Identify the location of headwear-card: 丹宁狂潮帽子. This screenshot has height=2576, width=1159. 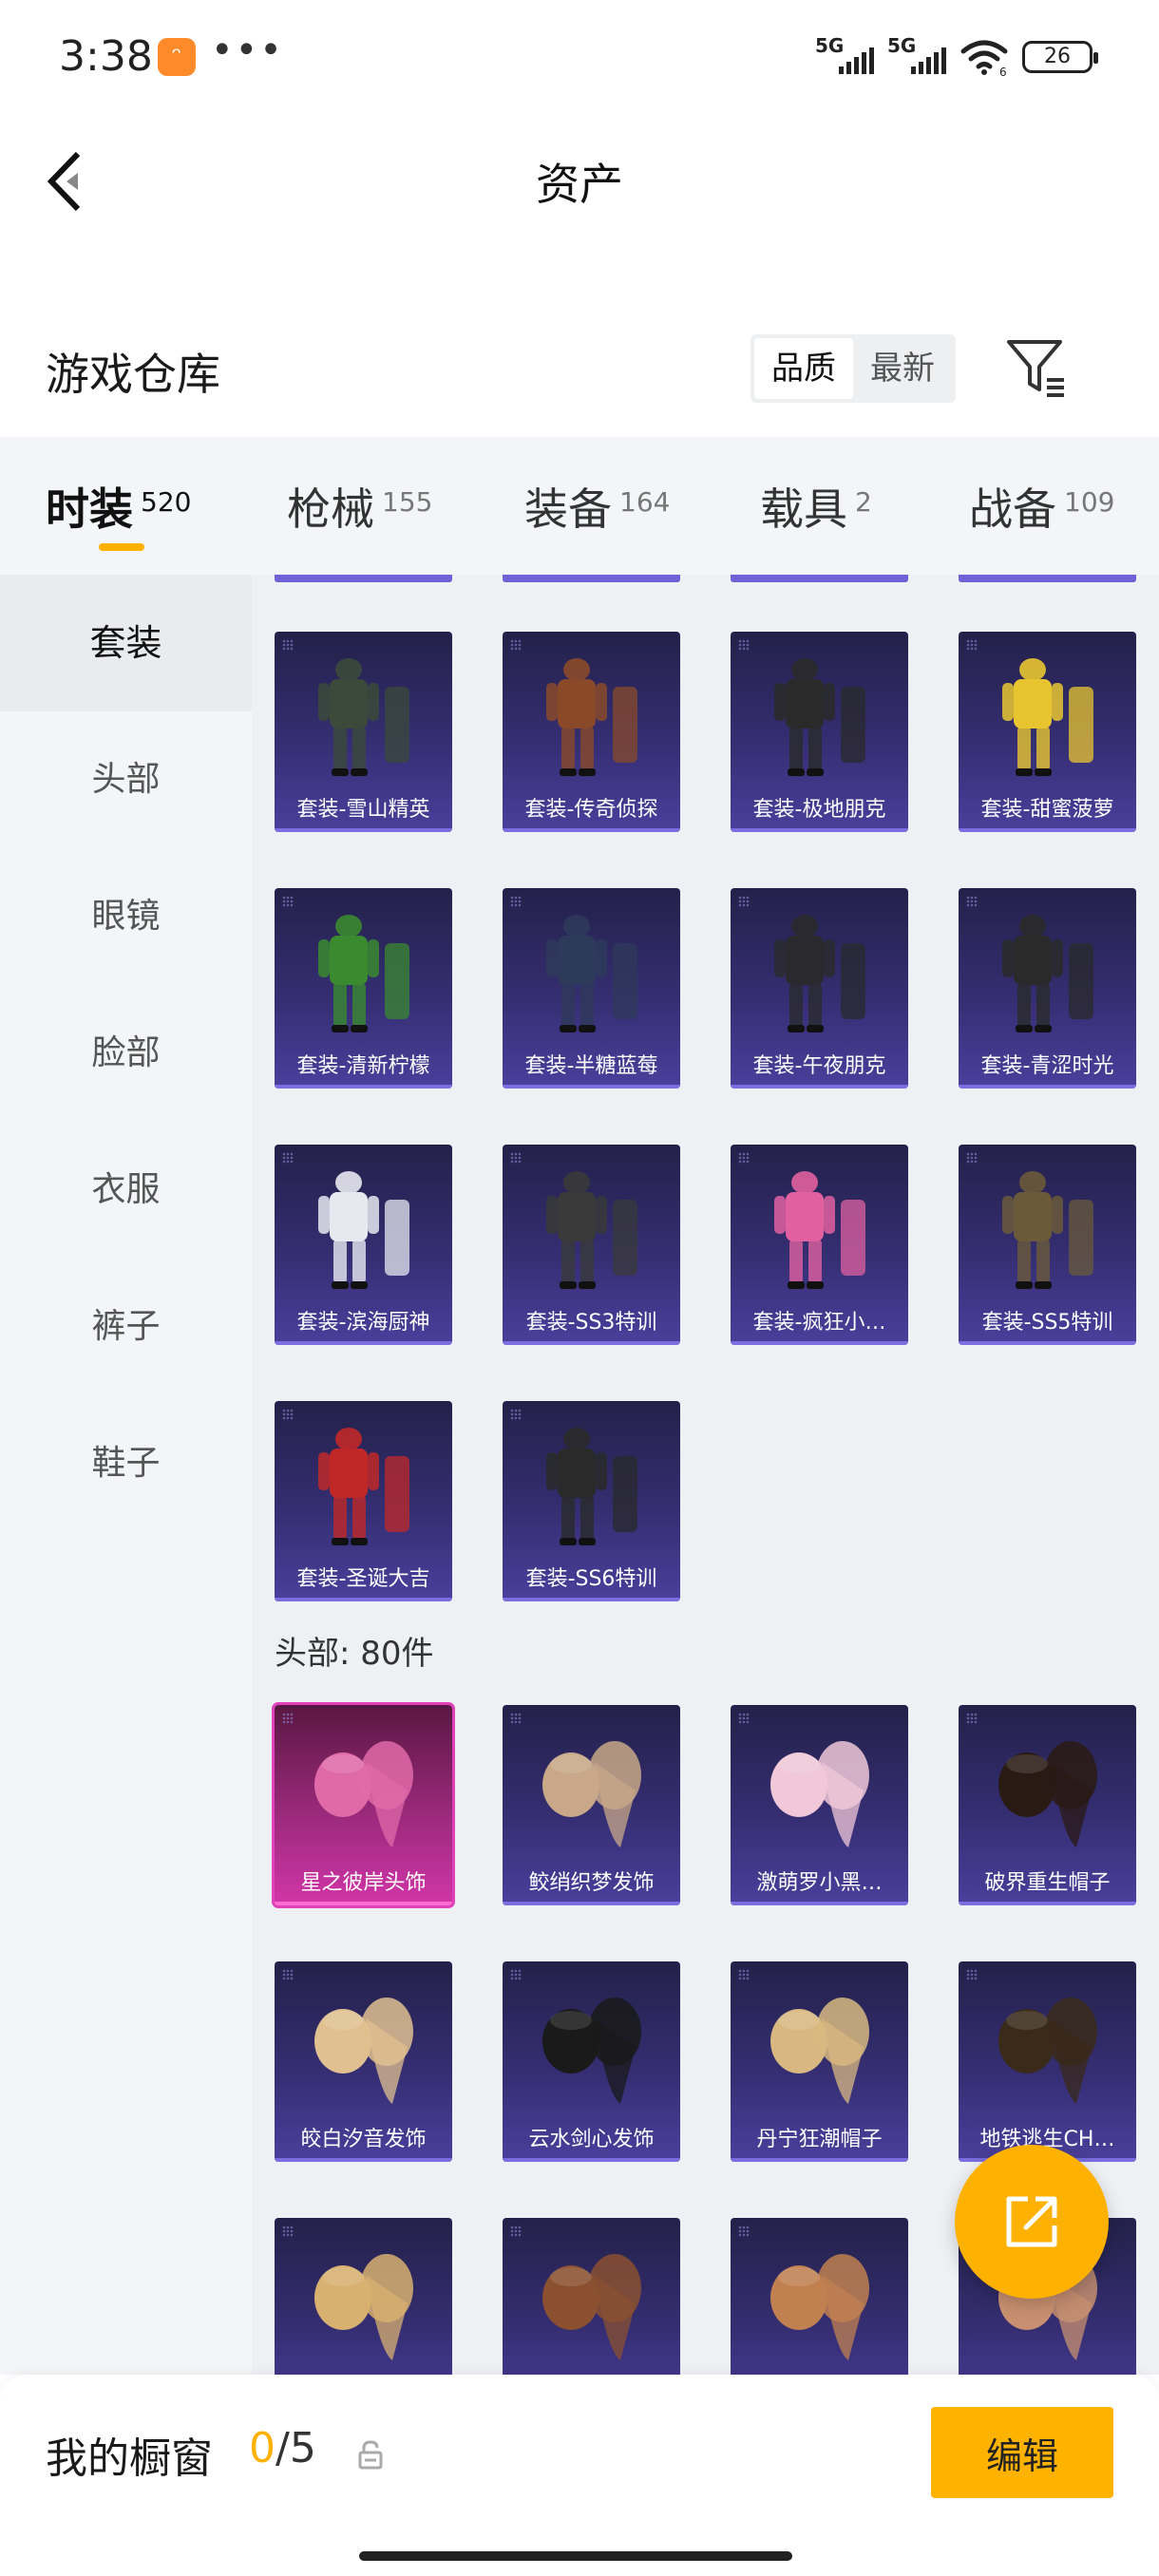
(819, 2061).